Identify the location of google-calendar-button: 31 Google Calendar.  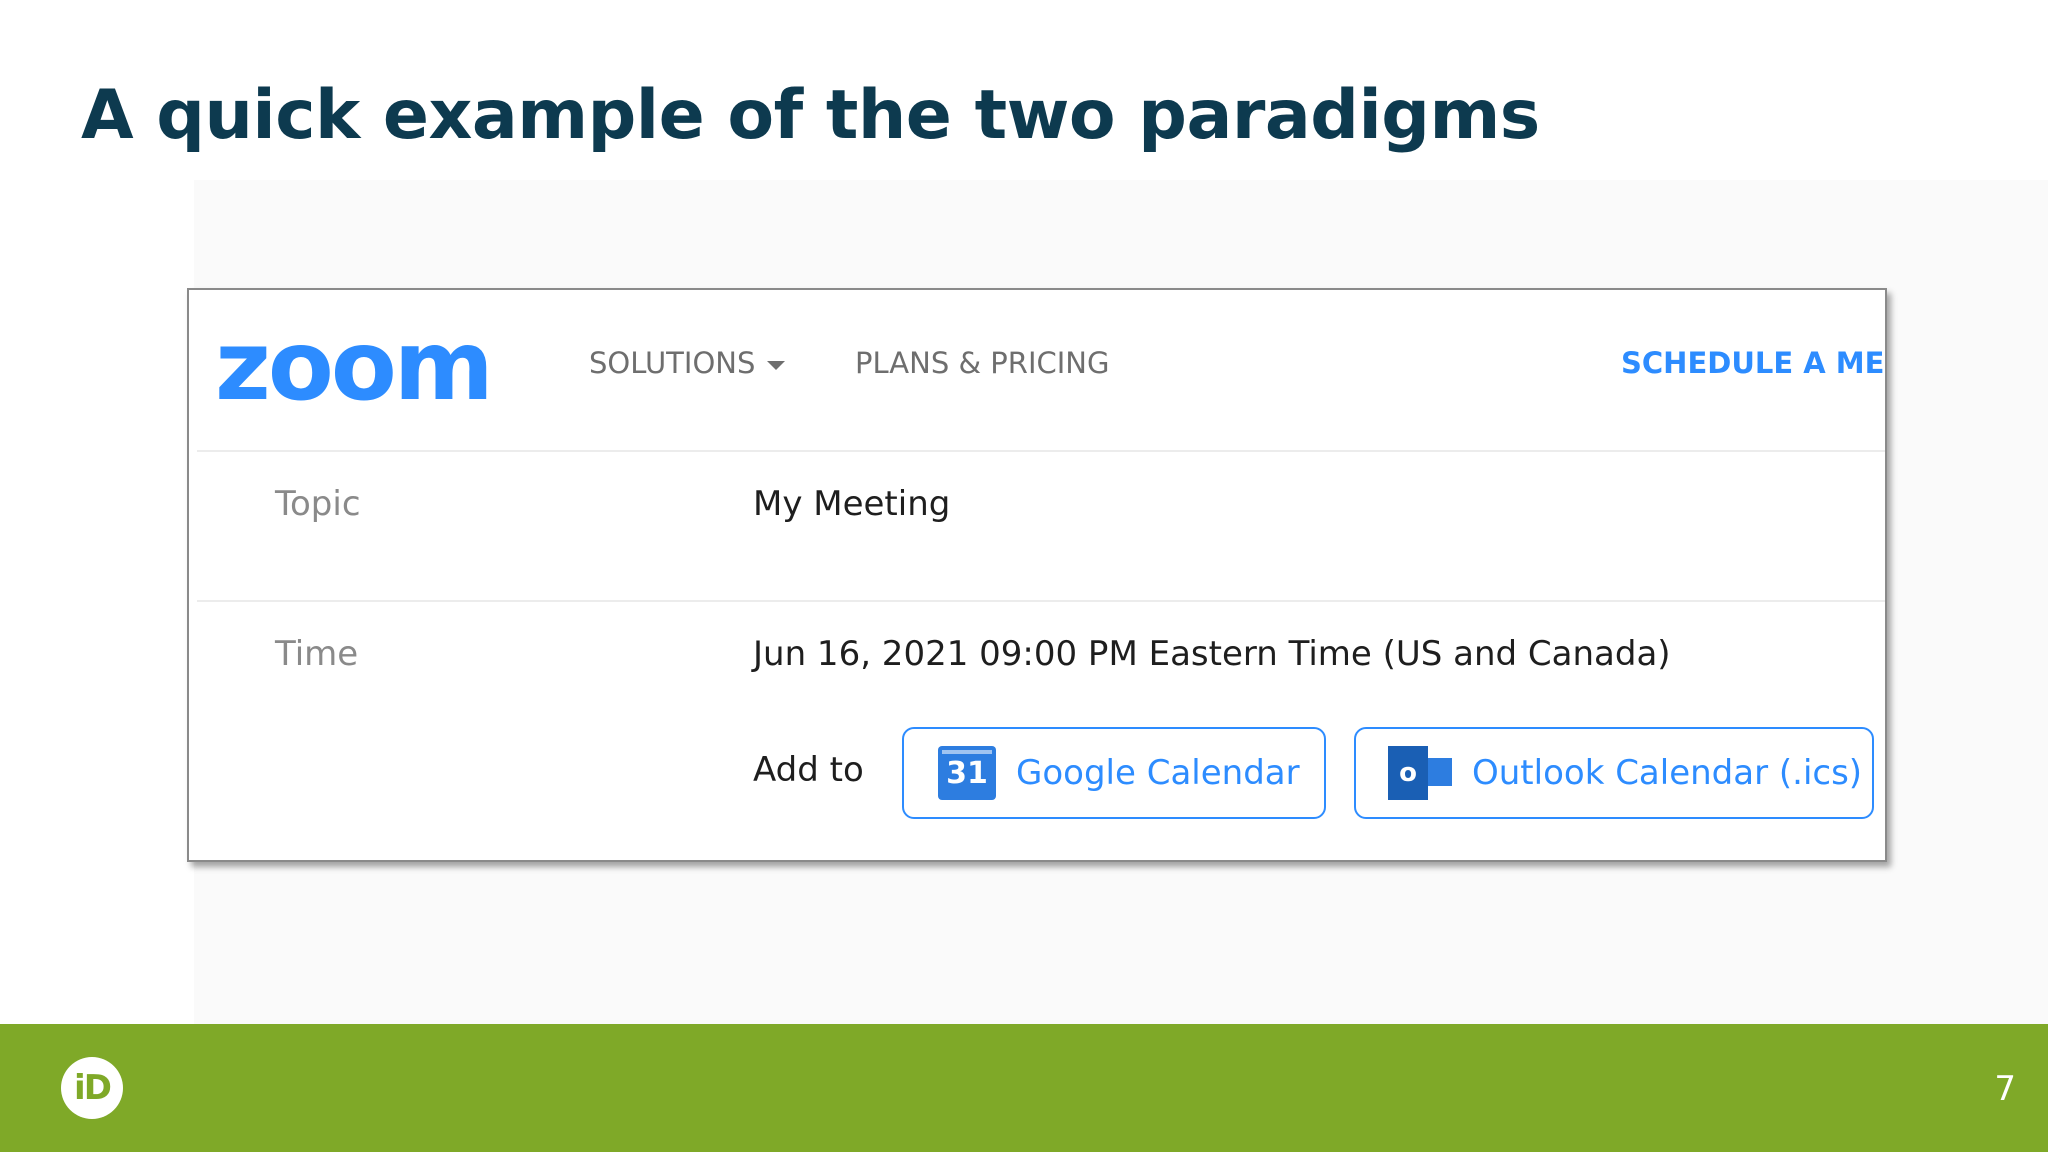
(1114, 773).